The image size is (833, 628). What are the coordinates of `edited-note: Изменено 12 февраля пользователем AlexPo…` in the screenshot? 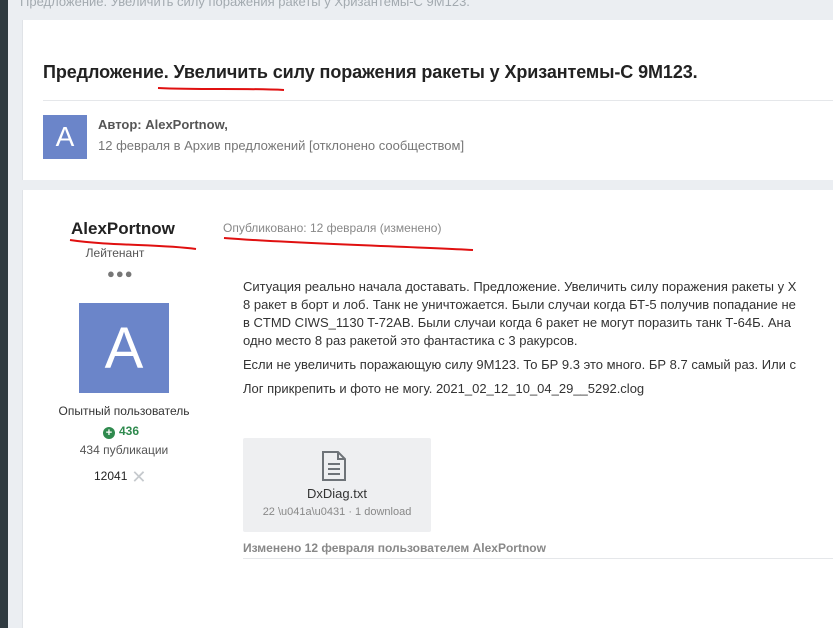 It's located at (394, 548).